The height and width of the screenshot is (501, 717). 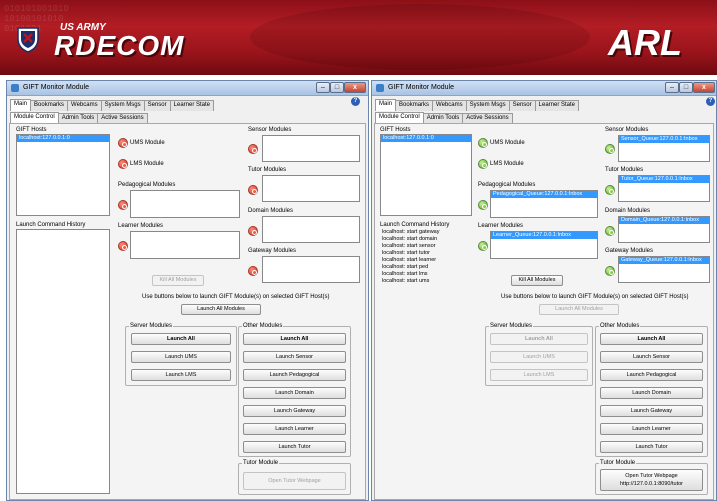 I want to click on ums-status-icon, so click(x=123, y=143).